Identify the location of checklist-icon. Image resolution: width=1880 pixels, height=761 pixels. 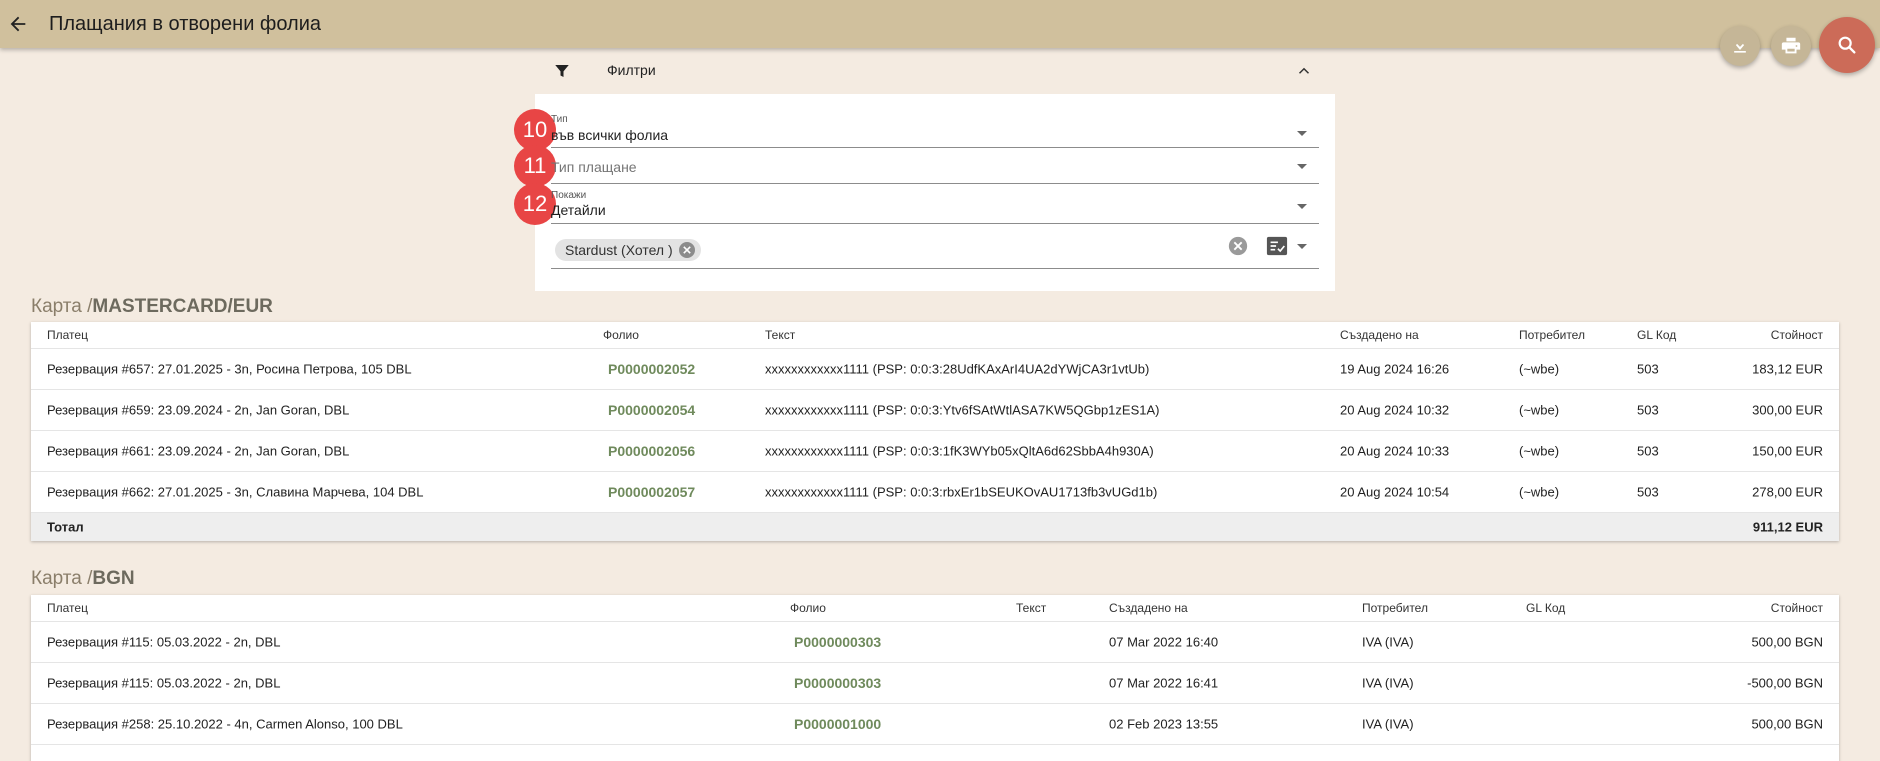
(1277, 246).